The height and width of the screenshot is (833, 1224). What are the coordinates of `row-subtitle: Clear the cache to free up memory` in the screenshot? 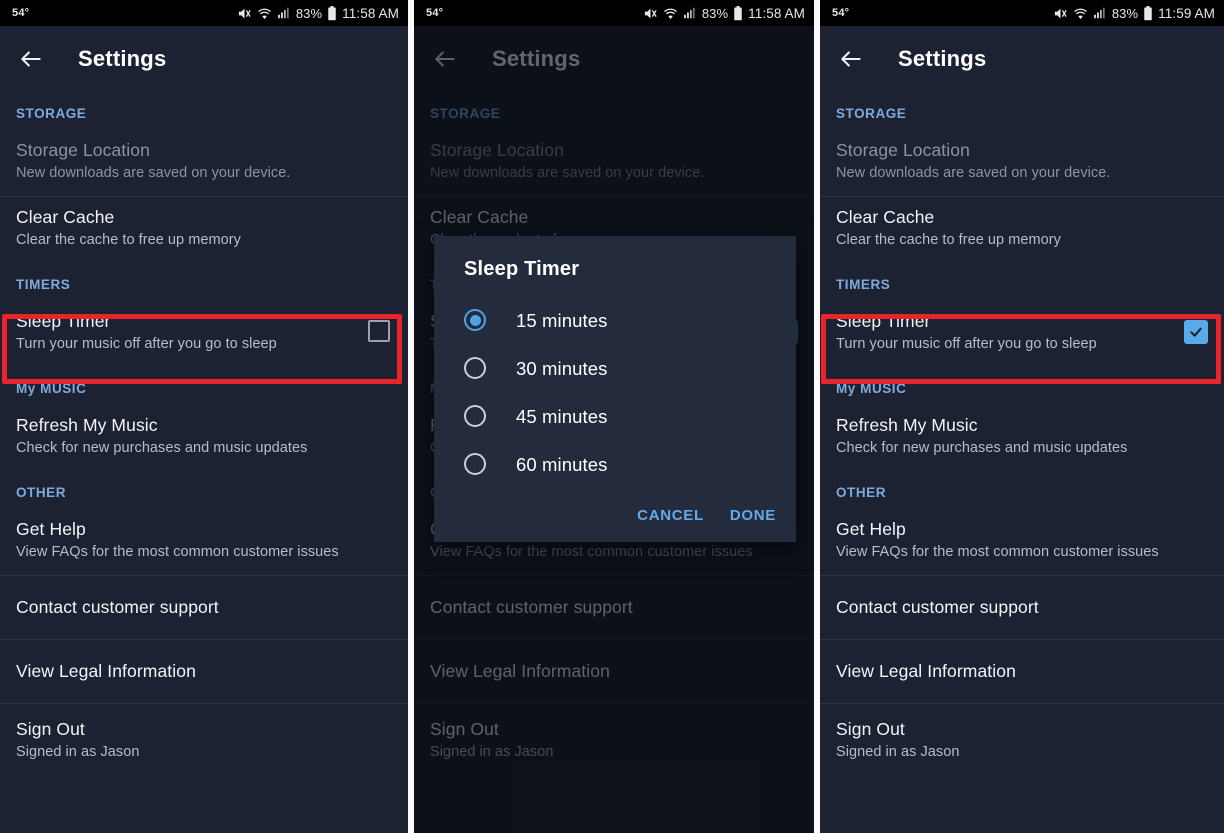 It's located at (948, 240).